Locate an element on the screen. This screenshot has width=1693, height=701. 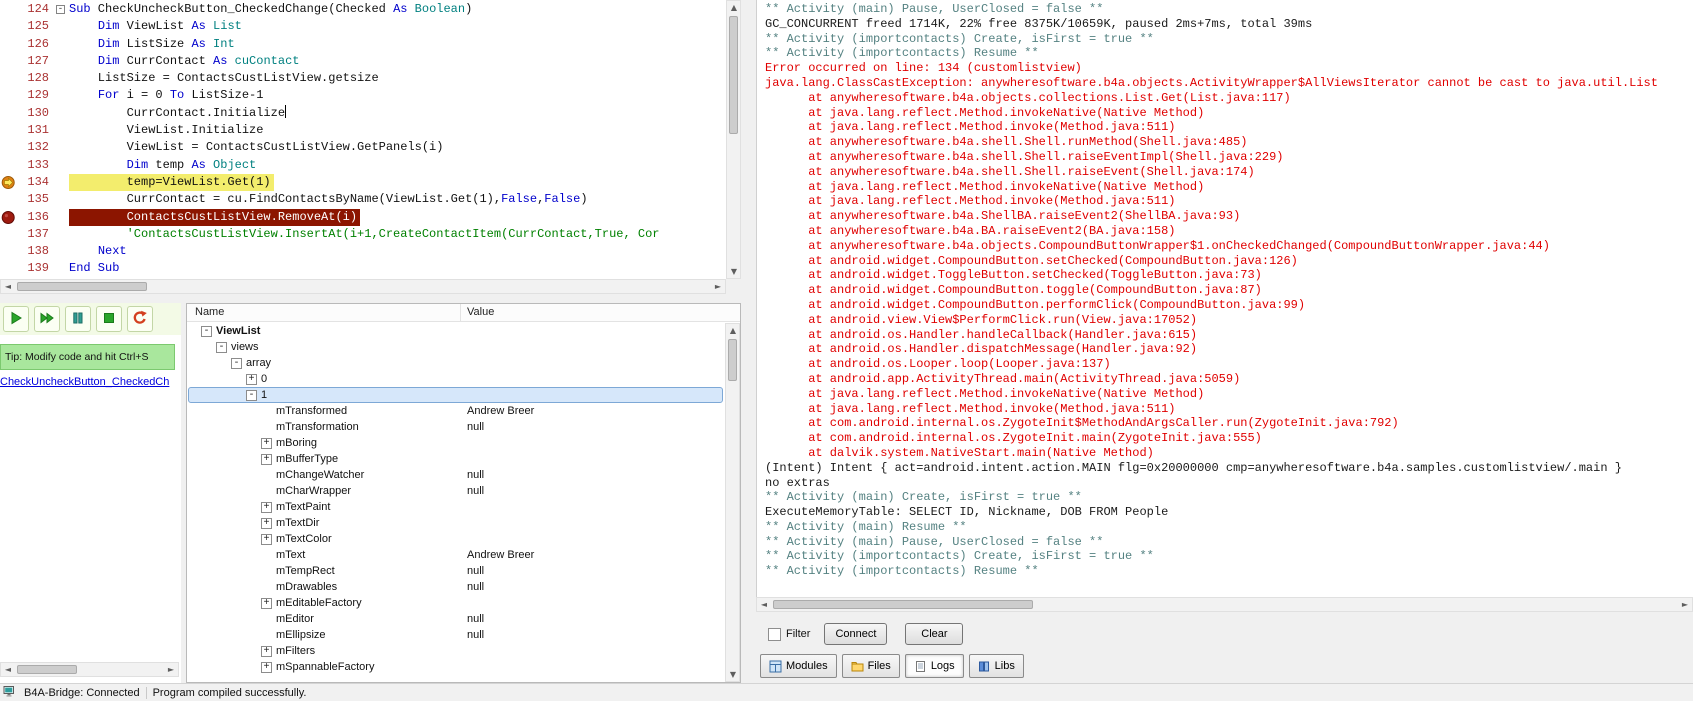
code-line-129: 129 For i = 0 To ListSize-1 is located at coordinates (363, 95).